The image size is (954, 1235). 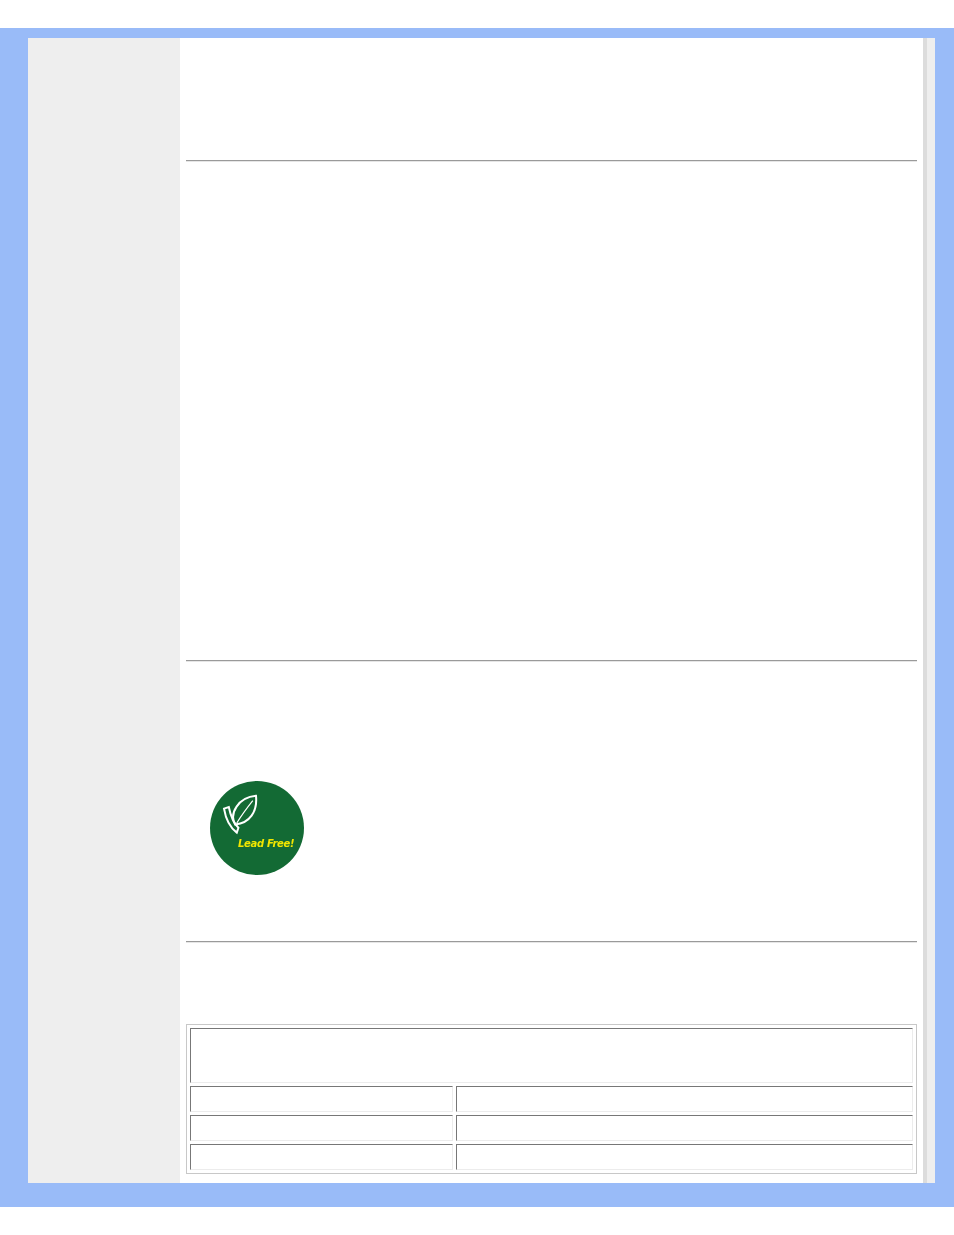 What do you see at coordinates (266, 843) in the screenshot?
I see `badge-label: Lead Free!` at bounding box center [266, 843].